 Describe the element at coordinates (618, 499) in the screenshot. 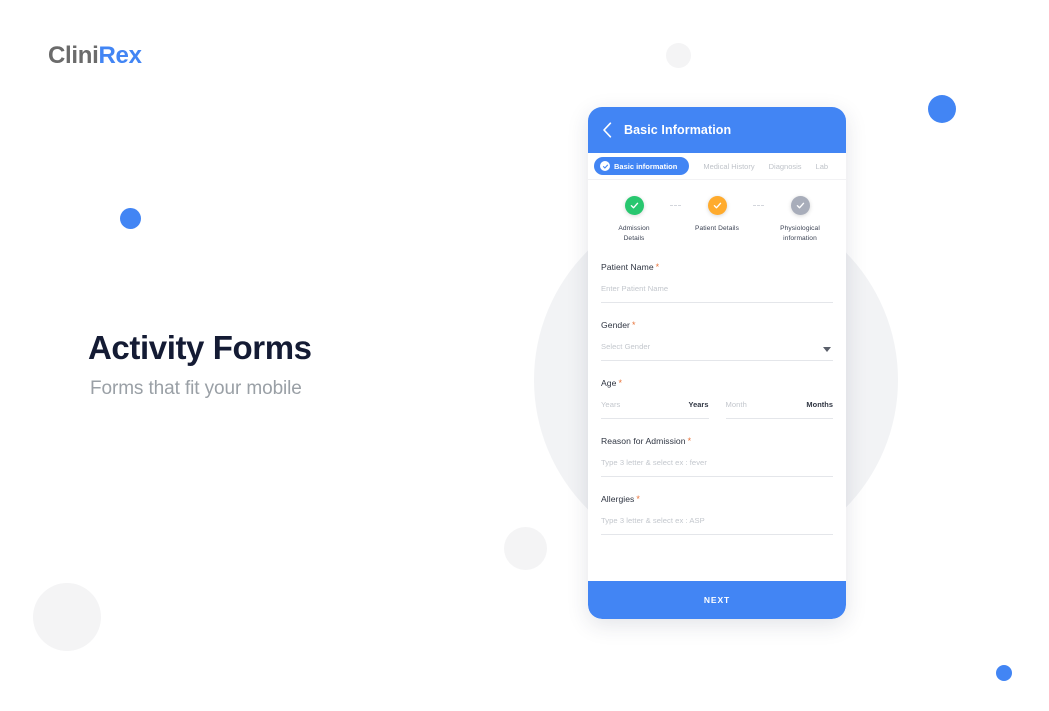

I see `field-label-text: Allergies` at that location.